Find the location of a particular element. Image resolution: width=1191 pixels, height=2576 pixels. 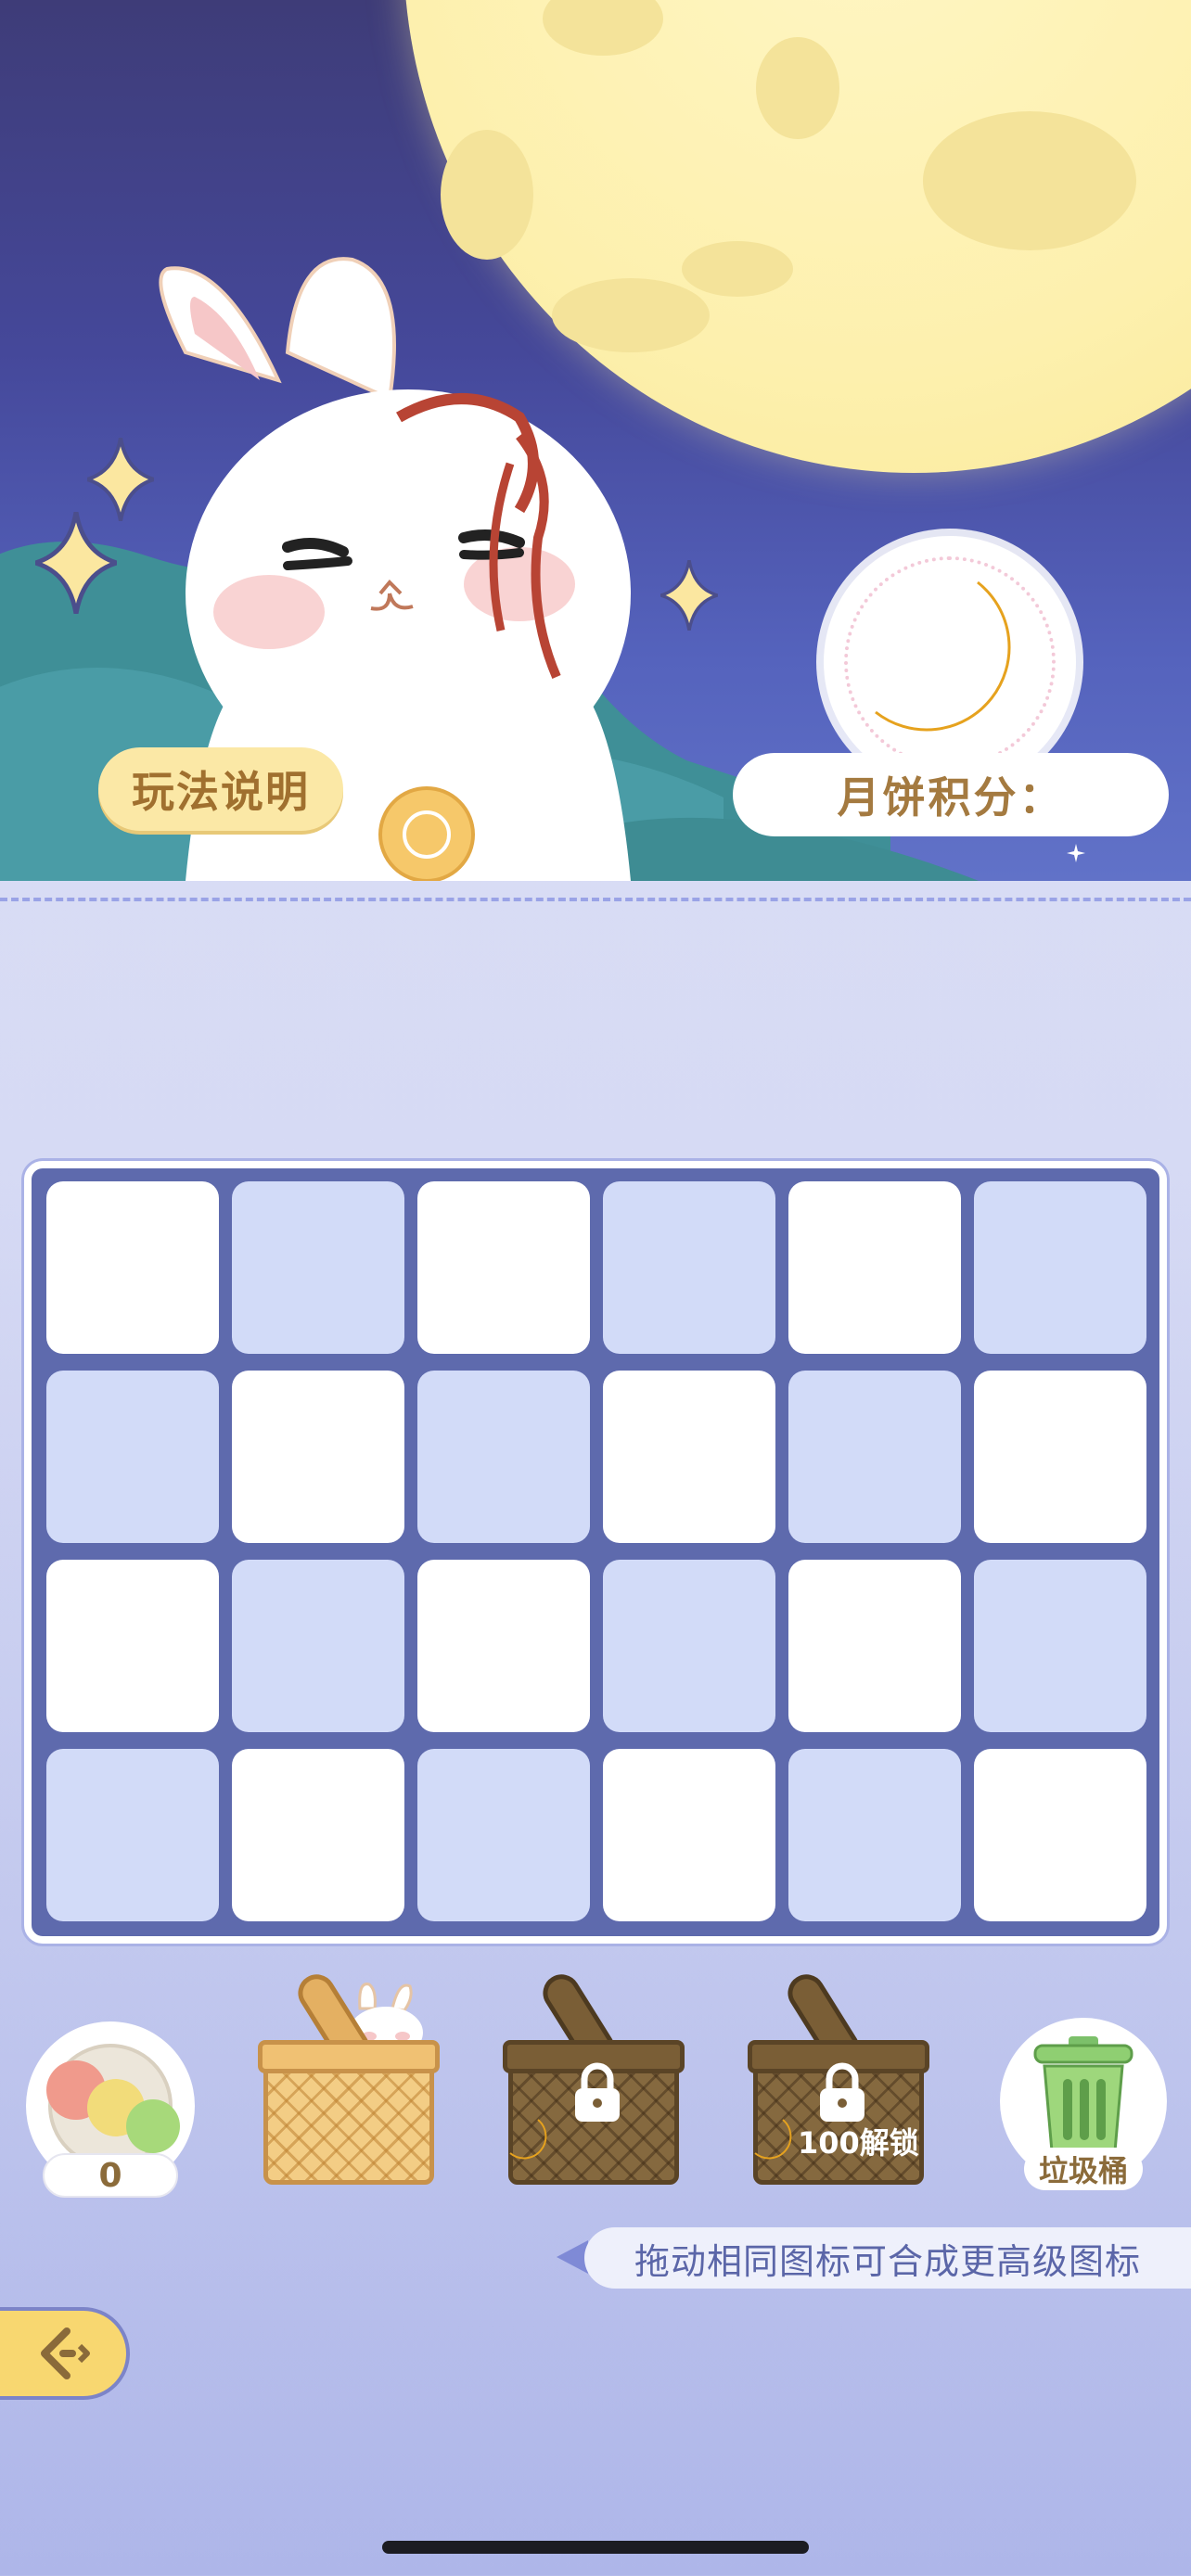

dango-plate: 0 is located at coordinates (111, 2110).